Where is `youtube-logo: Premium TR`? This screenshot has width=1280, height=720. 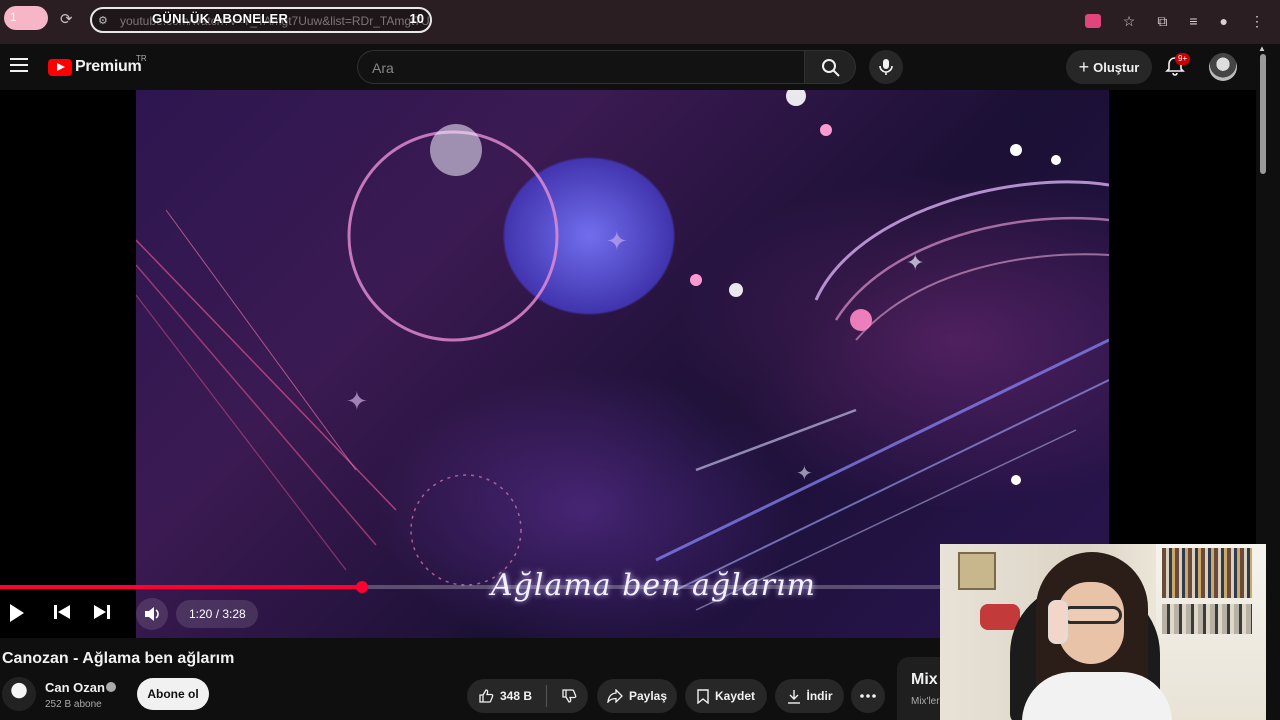 youtube-logo: Premium TR is located at coordinates (97, 65).